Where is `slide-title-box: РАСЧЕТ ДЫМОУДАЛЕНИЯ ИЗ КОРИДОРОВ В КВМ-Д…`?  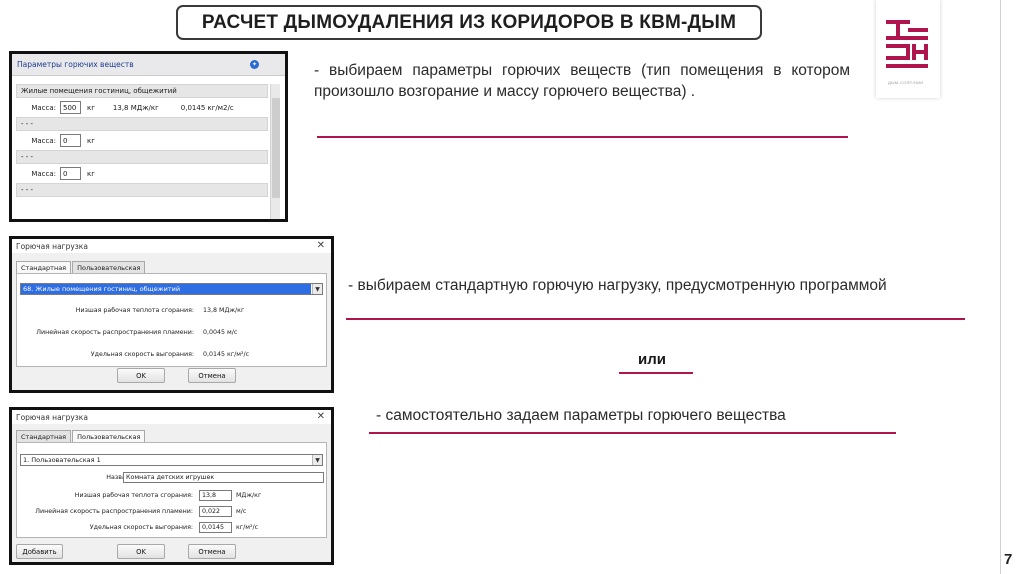
slide-title-box: РАСЧЕТ ДЫМОУДАЛЕНИЯ ИЗ КОРИДОРОВ В КВМ-Д… is located at coordinates (469, 22).